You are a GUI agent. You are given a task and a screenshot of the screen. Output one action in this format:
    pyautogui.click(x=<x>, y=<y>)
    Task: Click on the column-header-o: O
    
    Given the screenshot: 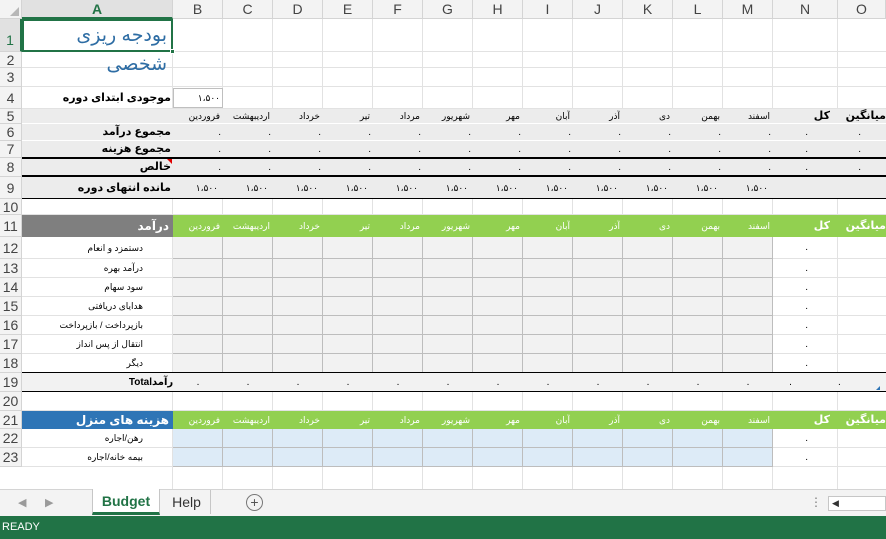 What is the action you would take?
    pyautogui.click(x=862, y=9)
    